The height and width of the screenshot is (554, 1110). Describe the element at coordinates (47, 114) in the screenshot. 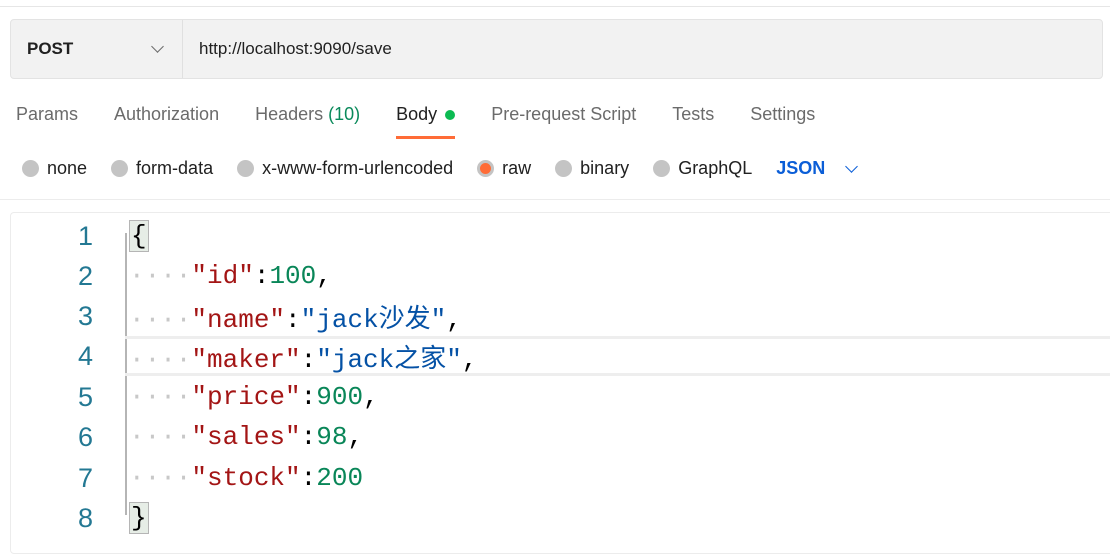

I see `tab-label: Params` at that location.